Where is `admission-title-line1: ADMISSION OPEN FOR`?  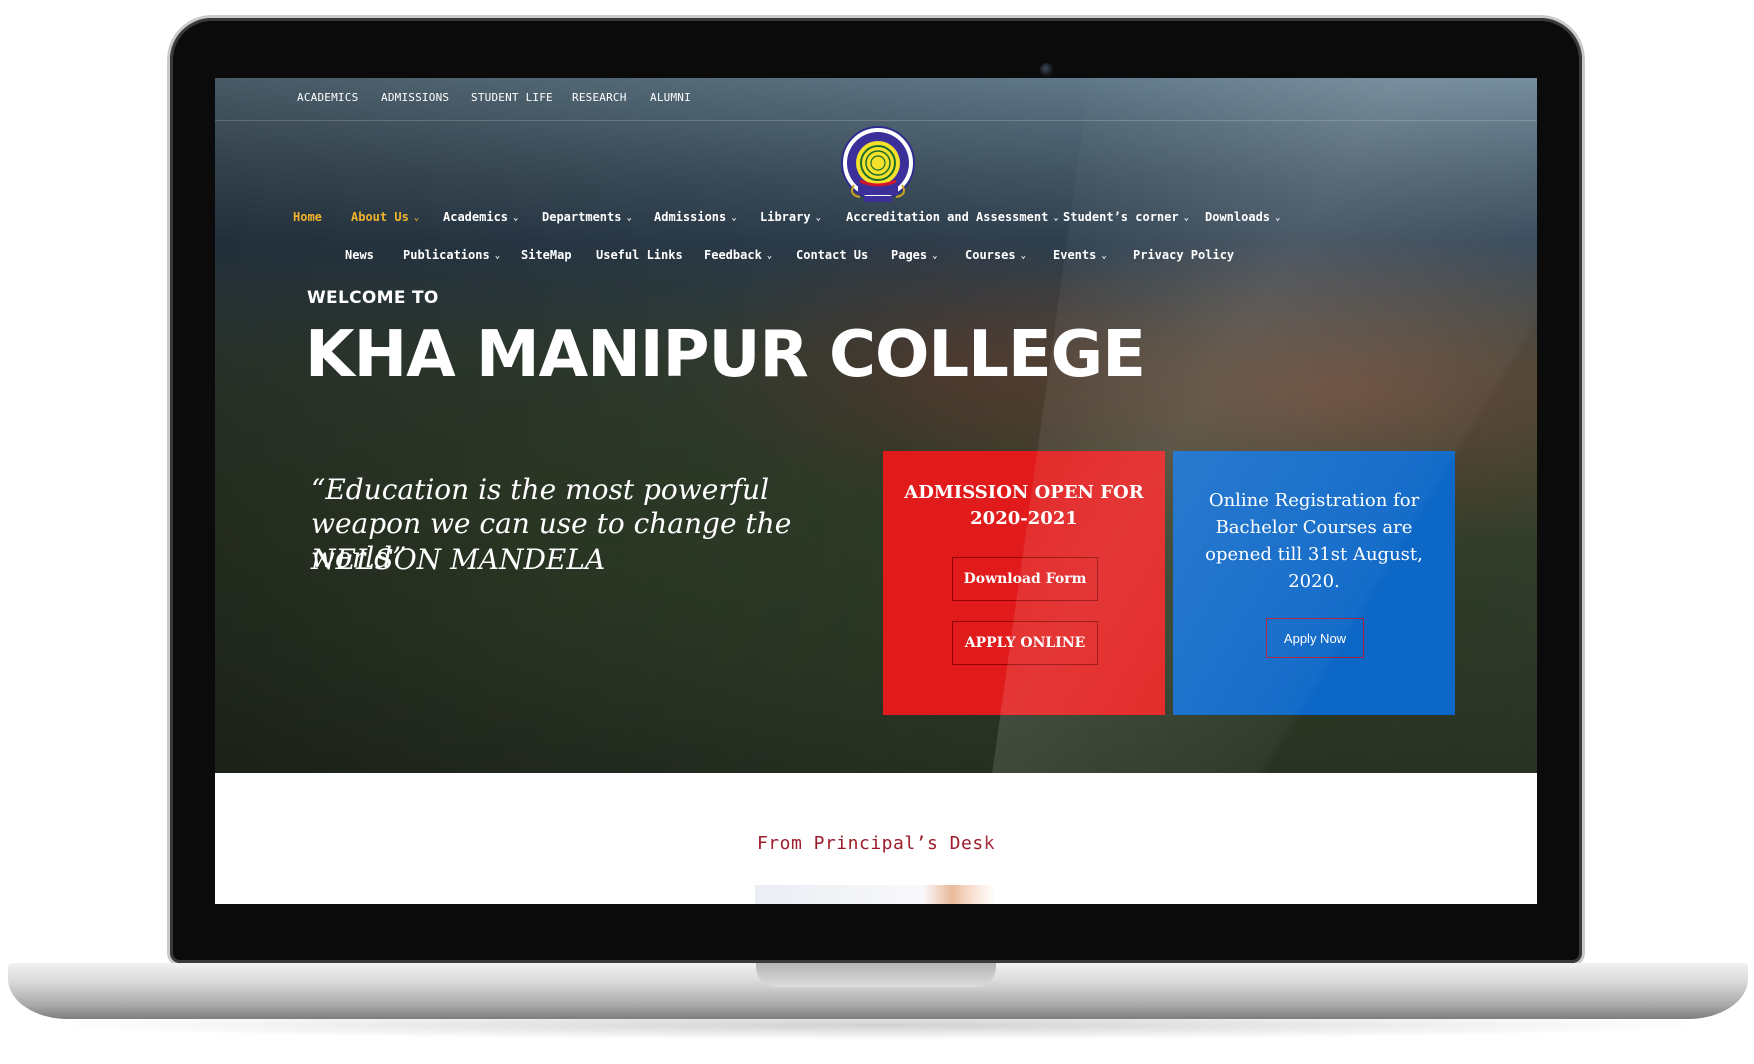 admission-title-line1: ADMISSION OPEN FOR is located at coordinates (1024, 492).